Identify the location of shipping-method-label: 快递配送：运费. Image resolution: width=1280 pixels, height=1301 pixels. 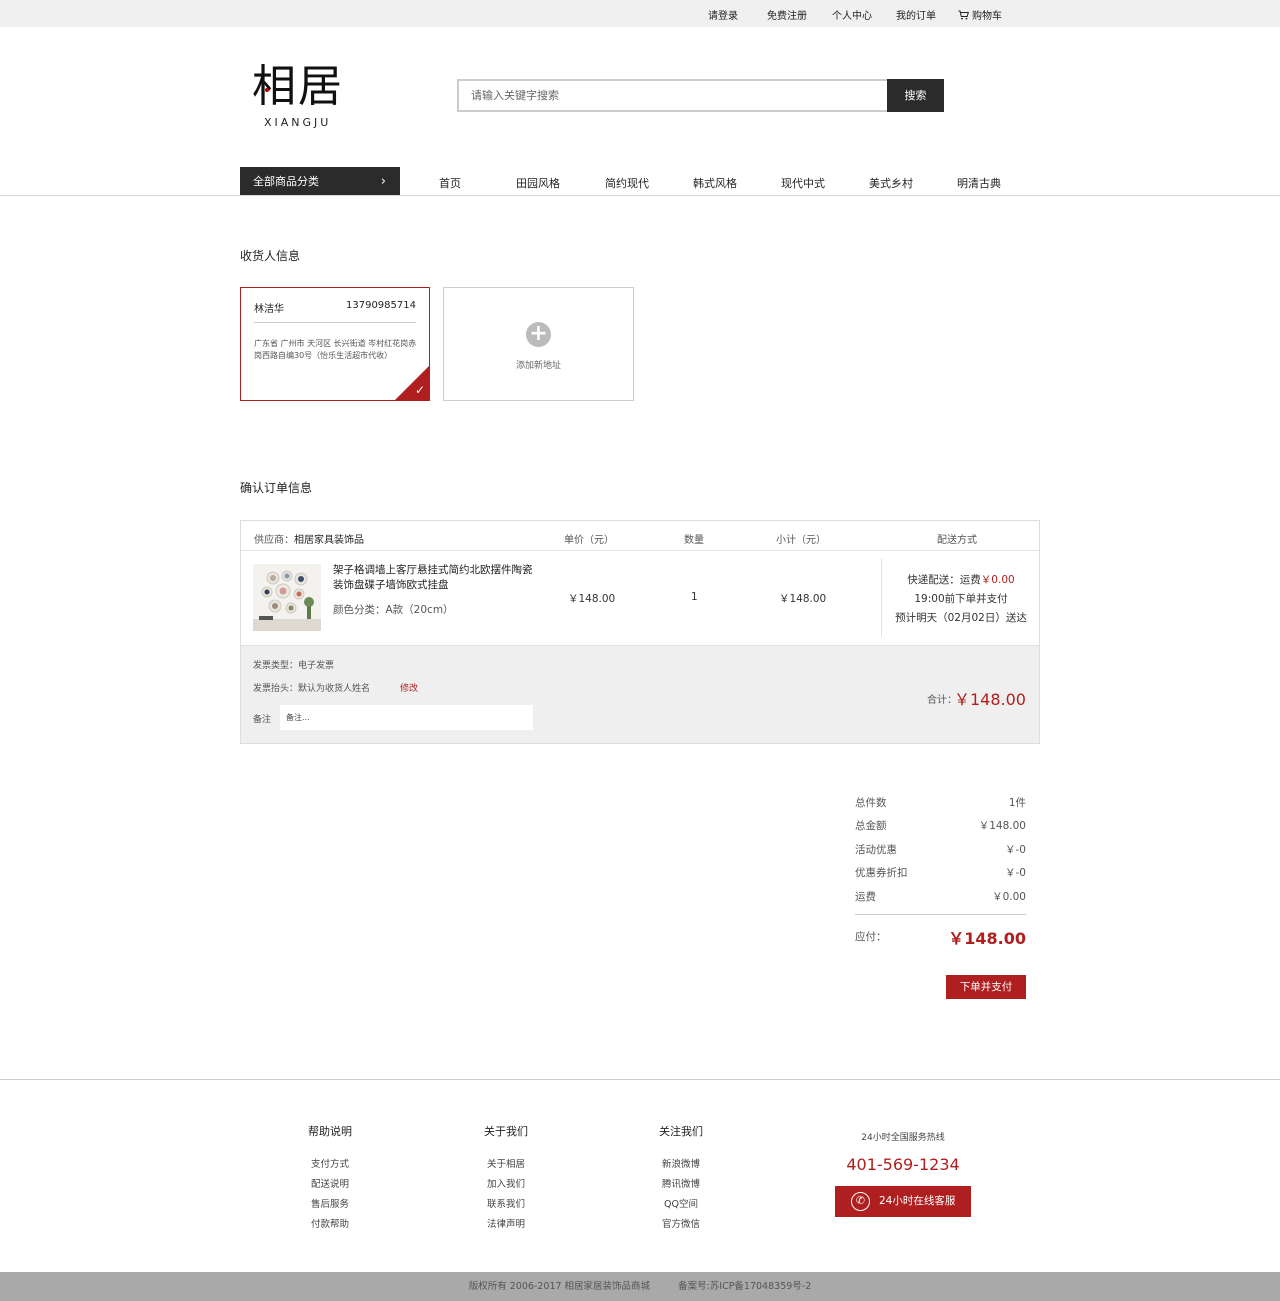
(944, 580).